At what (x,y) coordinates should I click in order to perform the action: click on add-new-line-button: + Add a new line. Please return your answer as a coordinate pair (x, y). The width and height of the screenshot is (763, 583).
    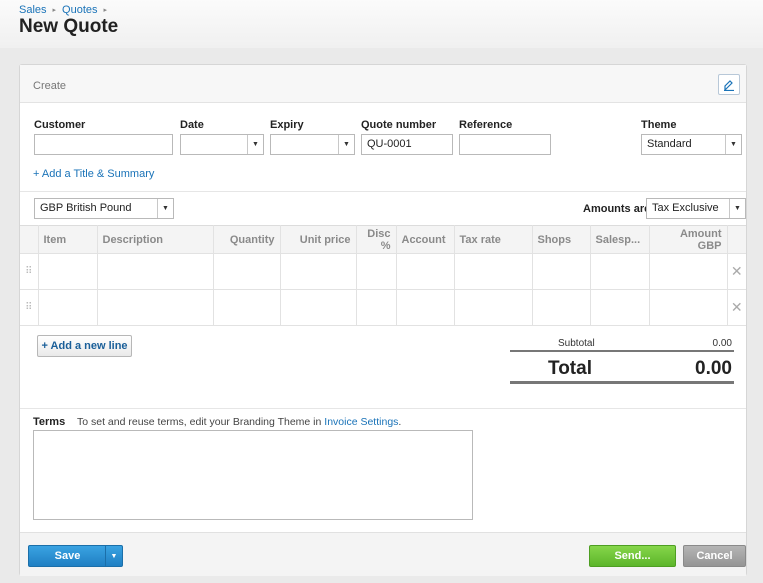
    Looking at the image, I should click on (84, 346).